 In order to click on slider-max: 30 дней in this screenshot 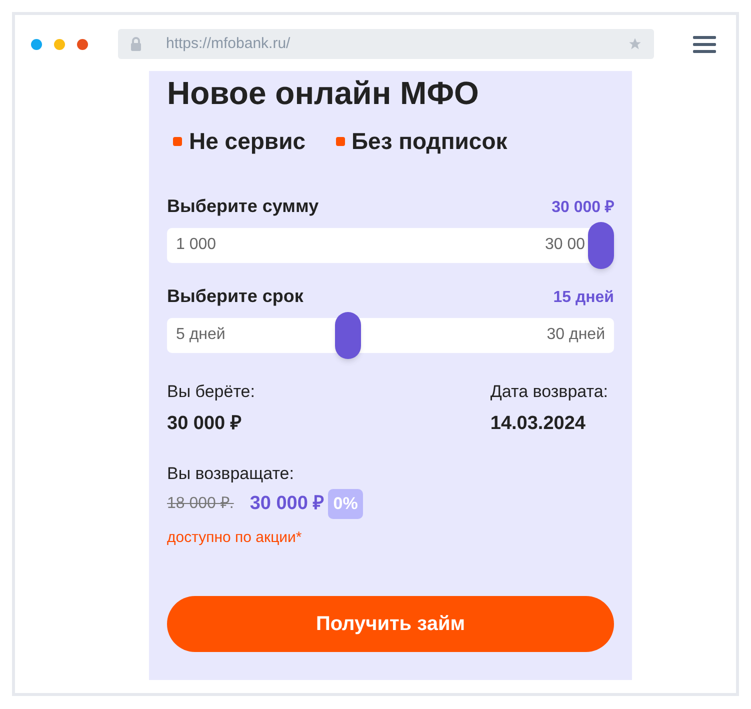, I will do `click(575, 335)`.